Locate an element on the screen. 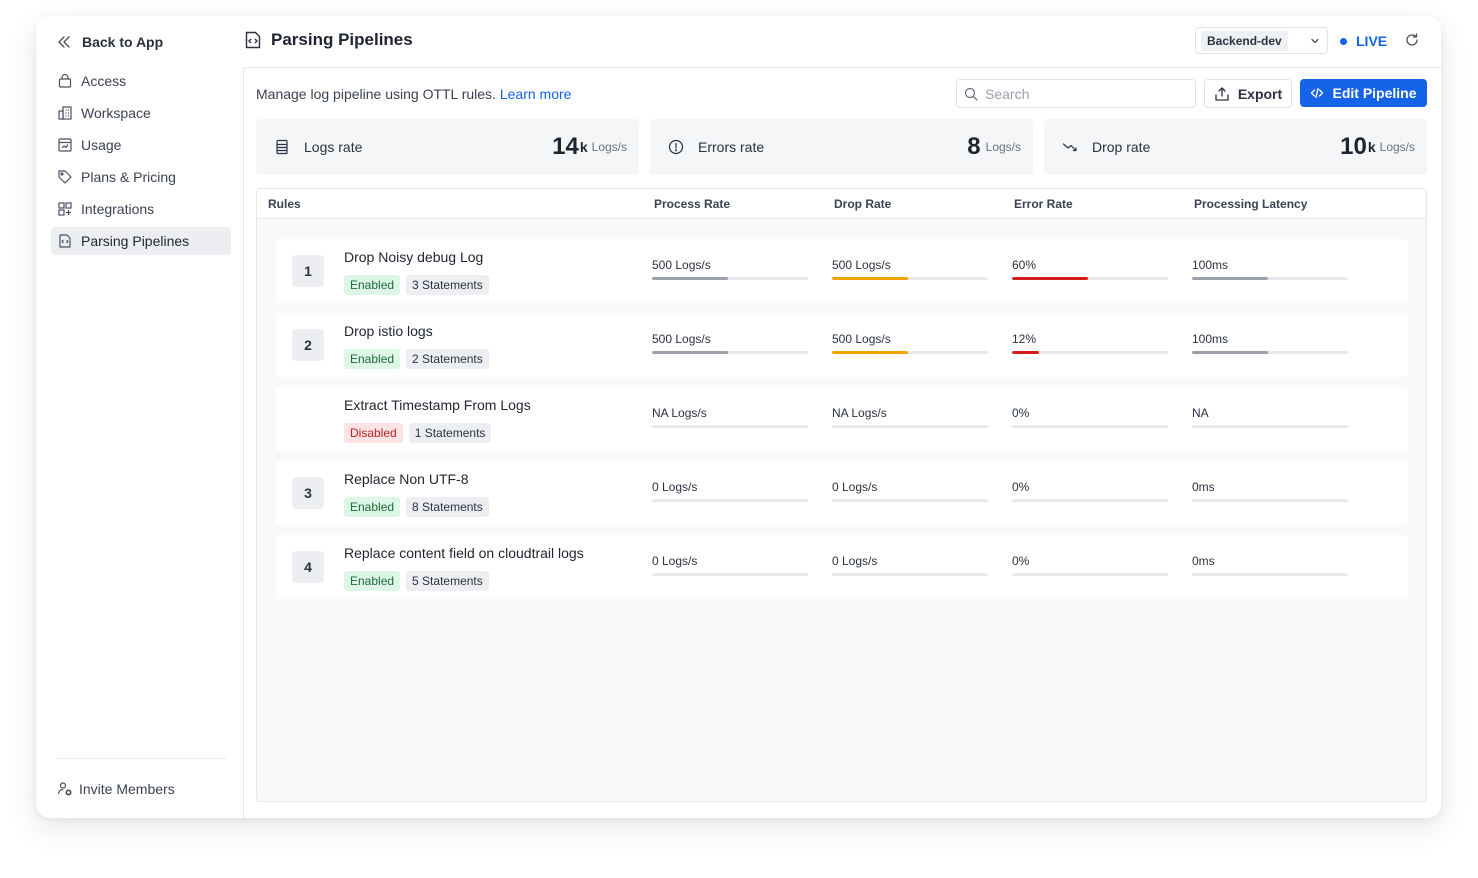 The image size is (1478, 878). error-rate-cell: 60% is located at coordinates (1090, 269).